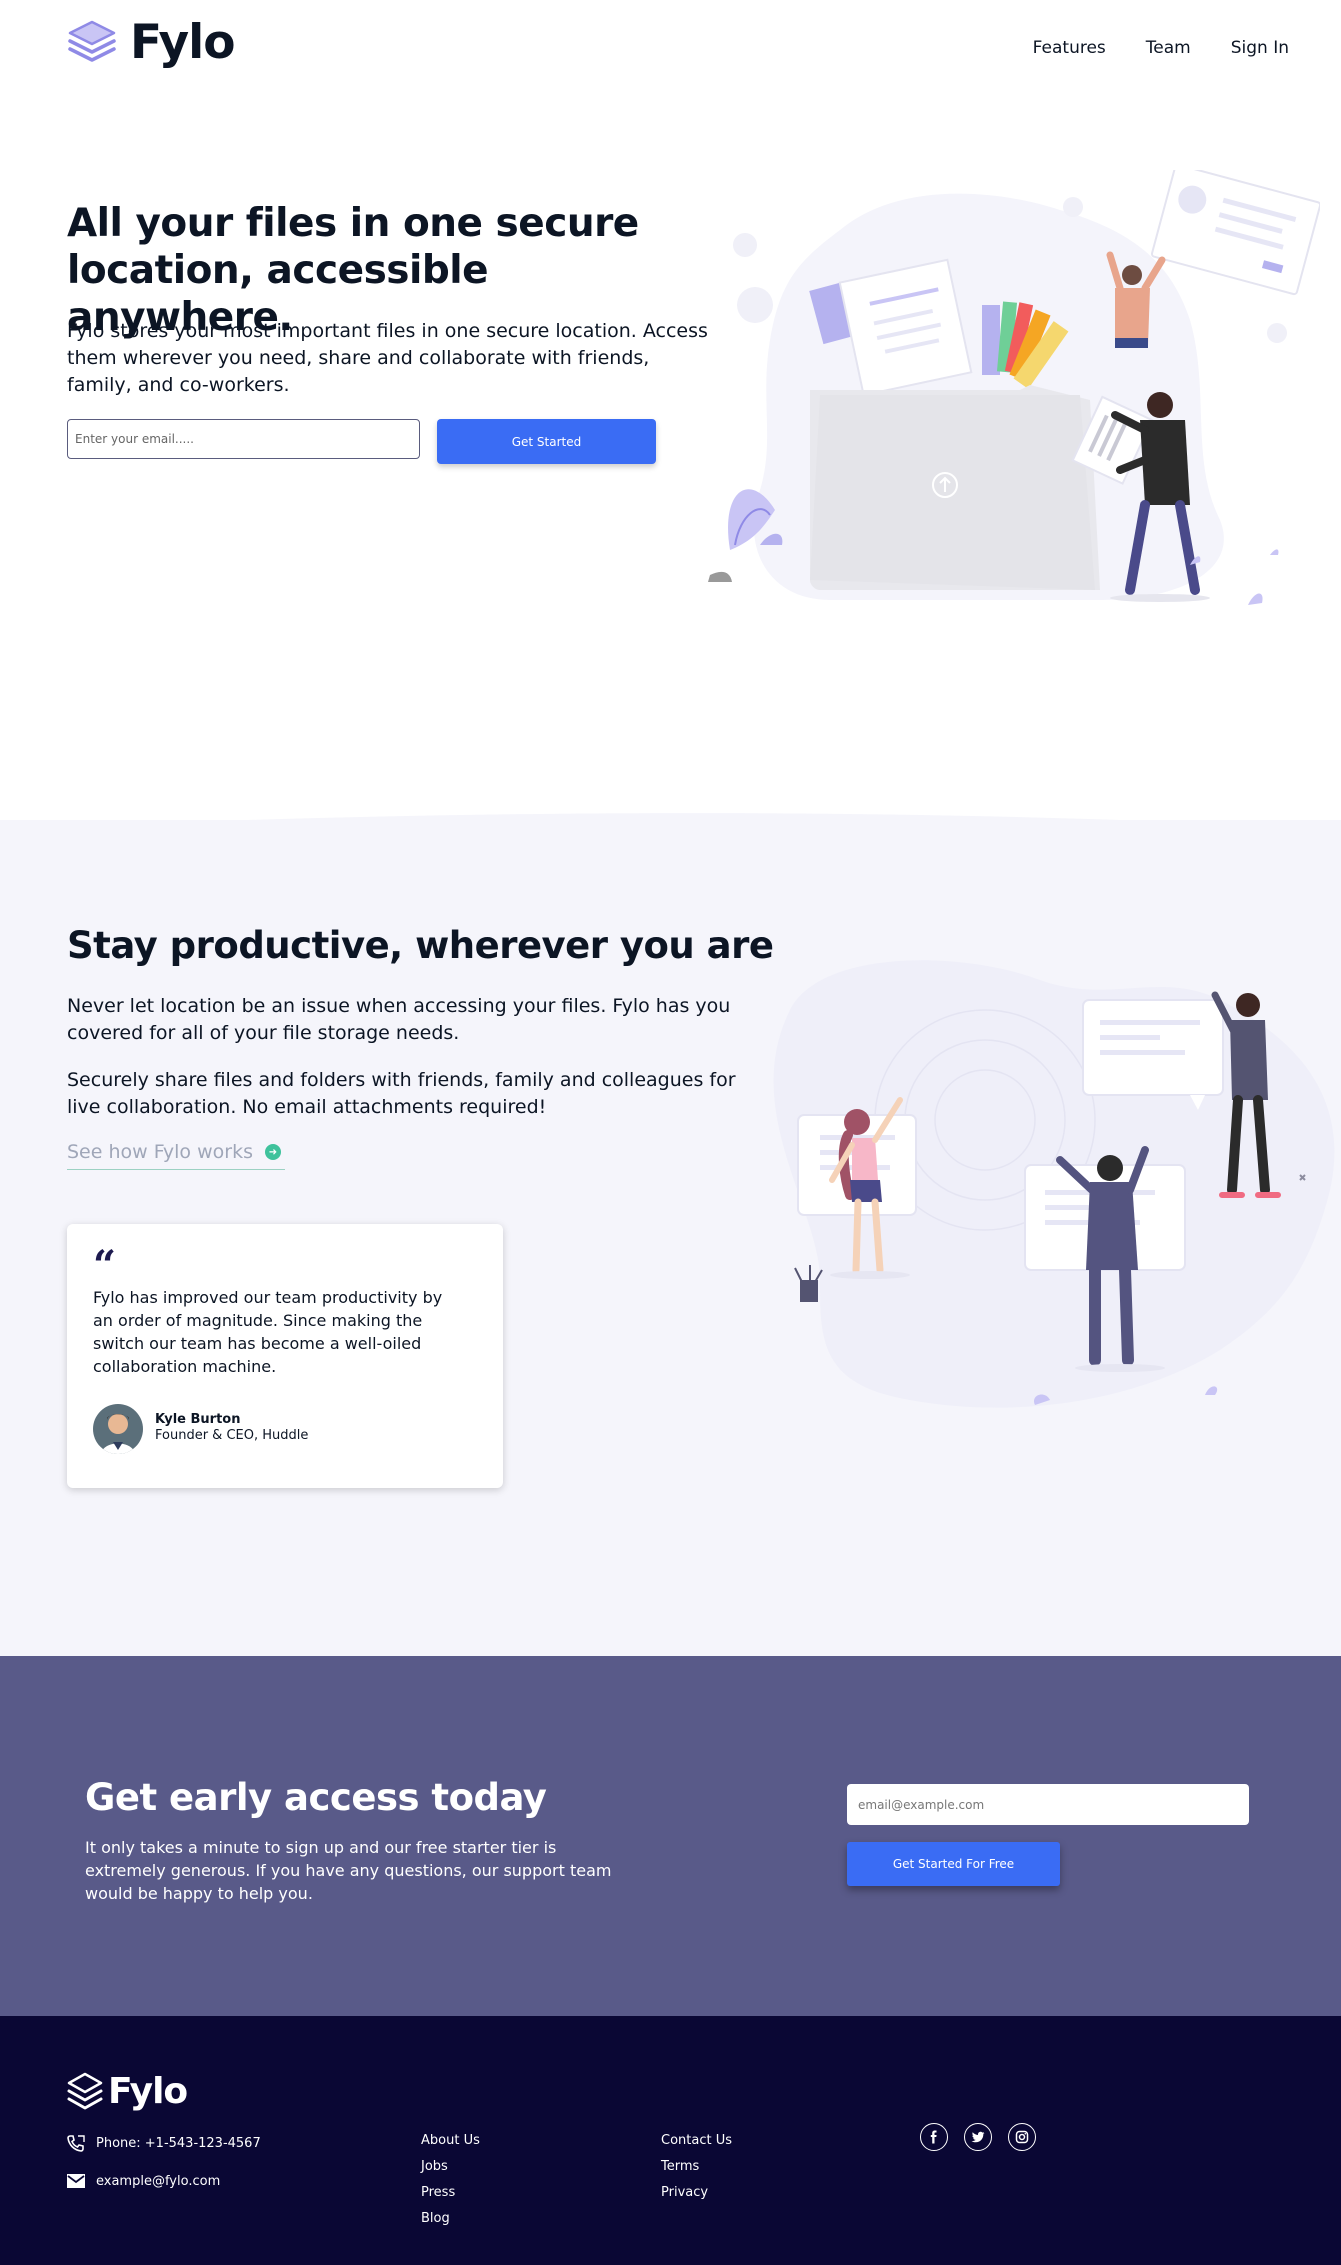  I want to click on section-curve, so click(670, 831).